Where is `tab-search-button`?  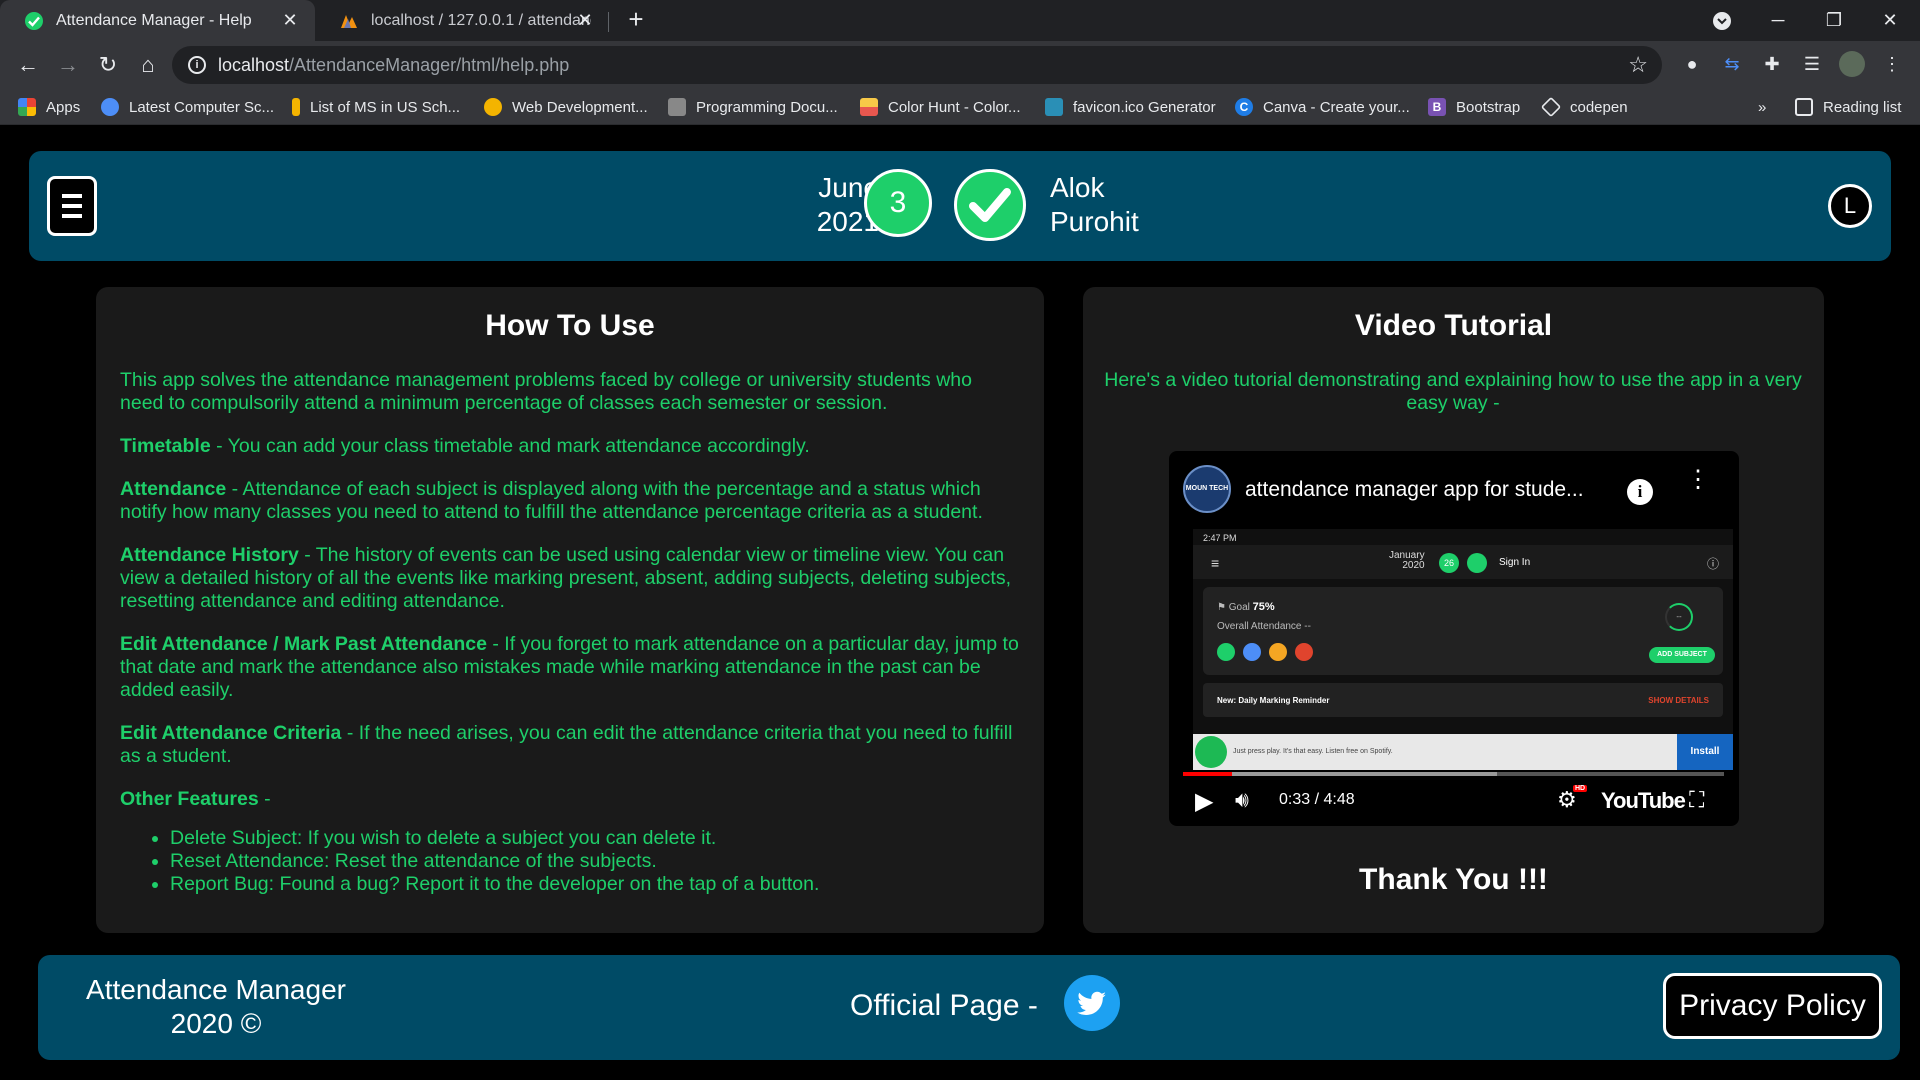
tab-search-button is located at coordinates (1722, 20).